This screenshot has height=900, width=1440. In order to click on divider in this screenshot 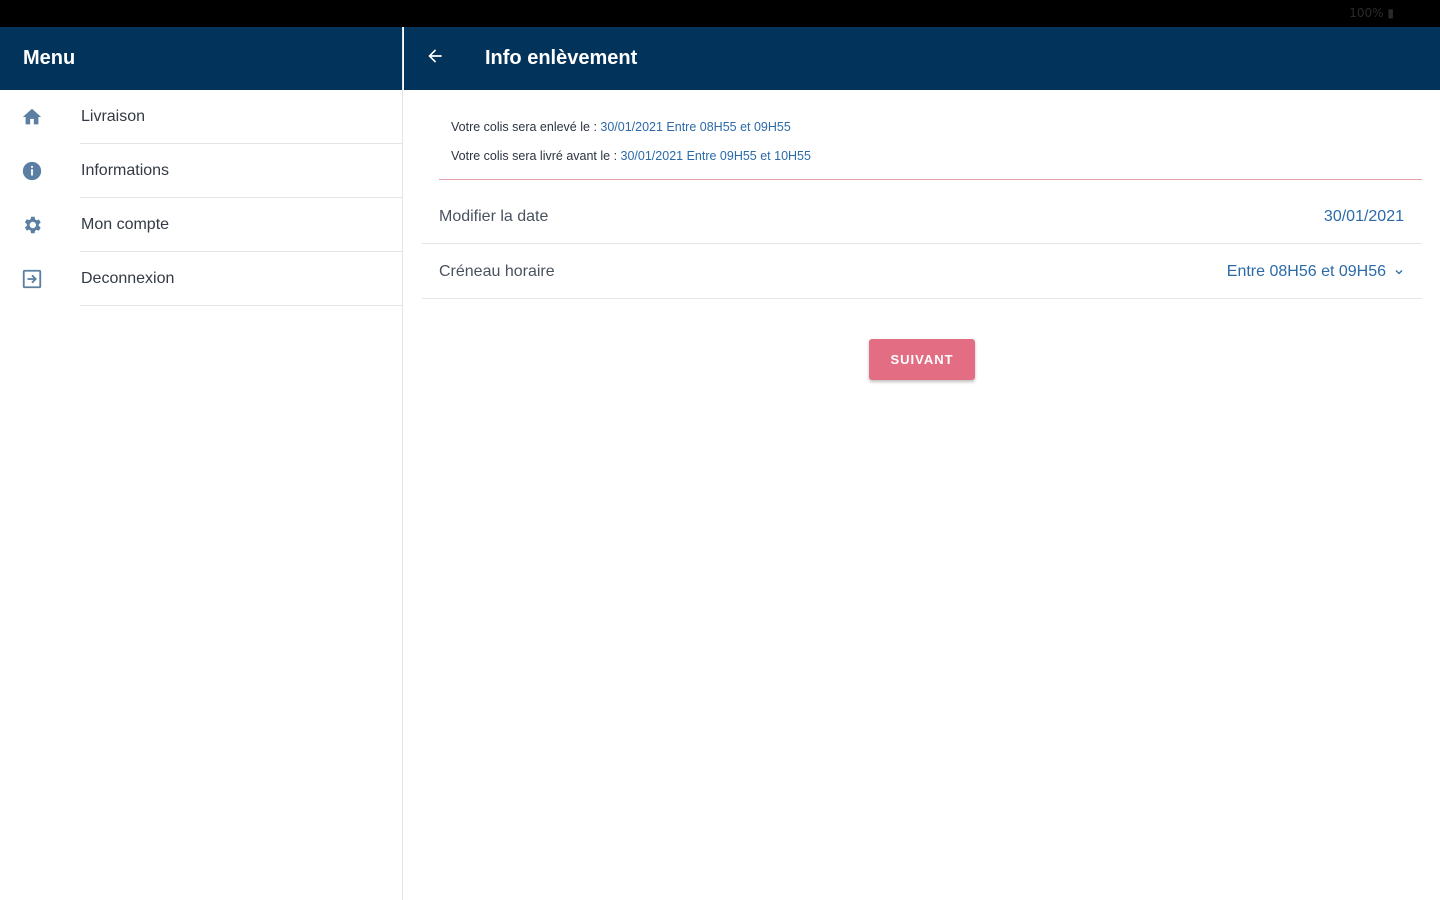, I will do `click(241, 305)`.